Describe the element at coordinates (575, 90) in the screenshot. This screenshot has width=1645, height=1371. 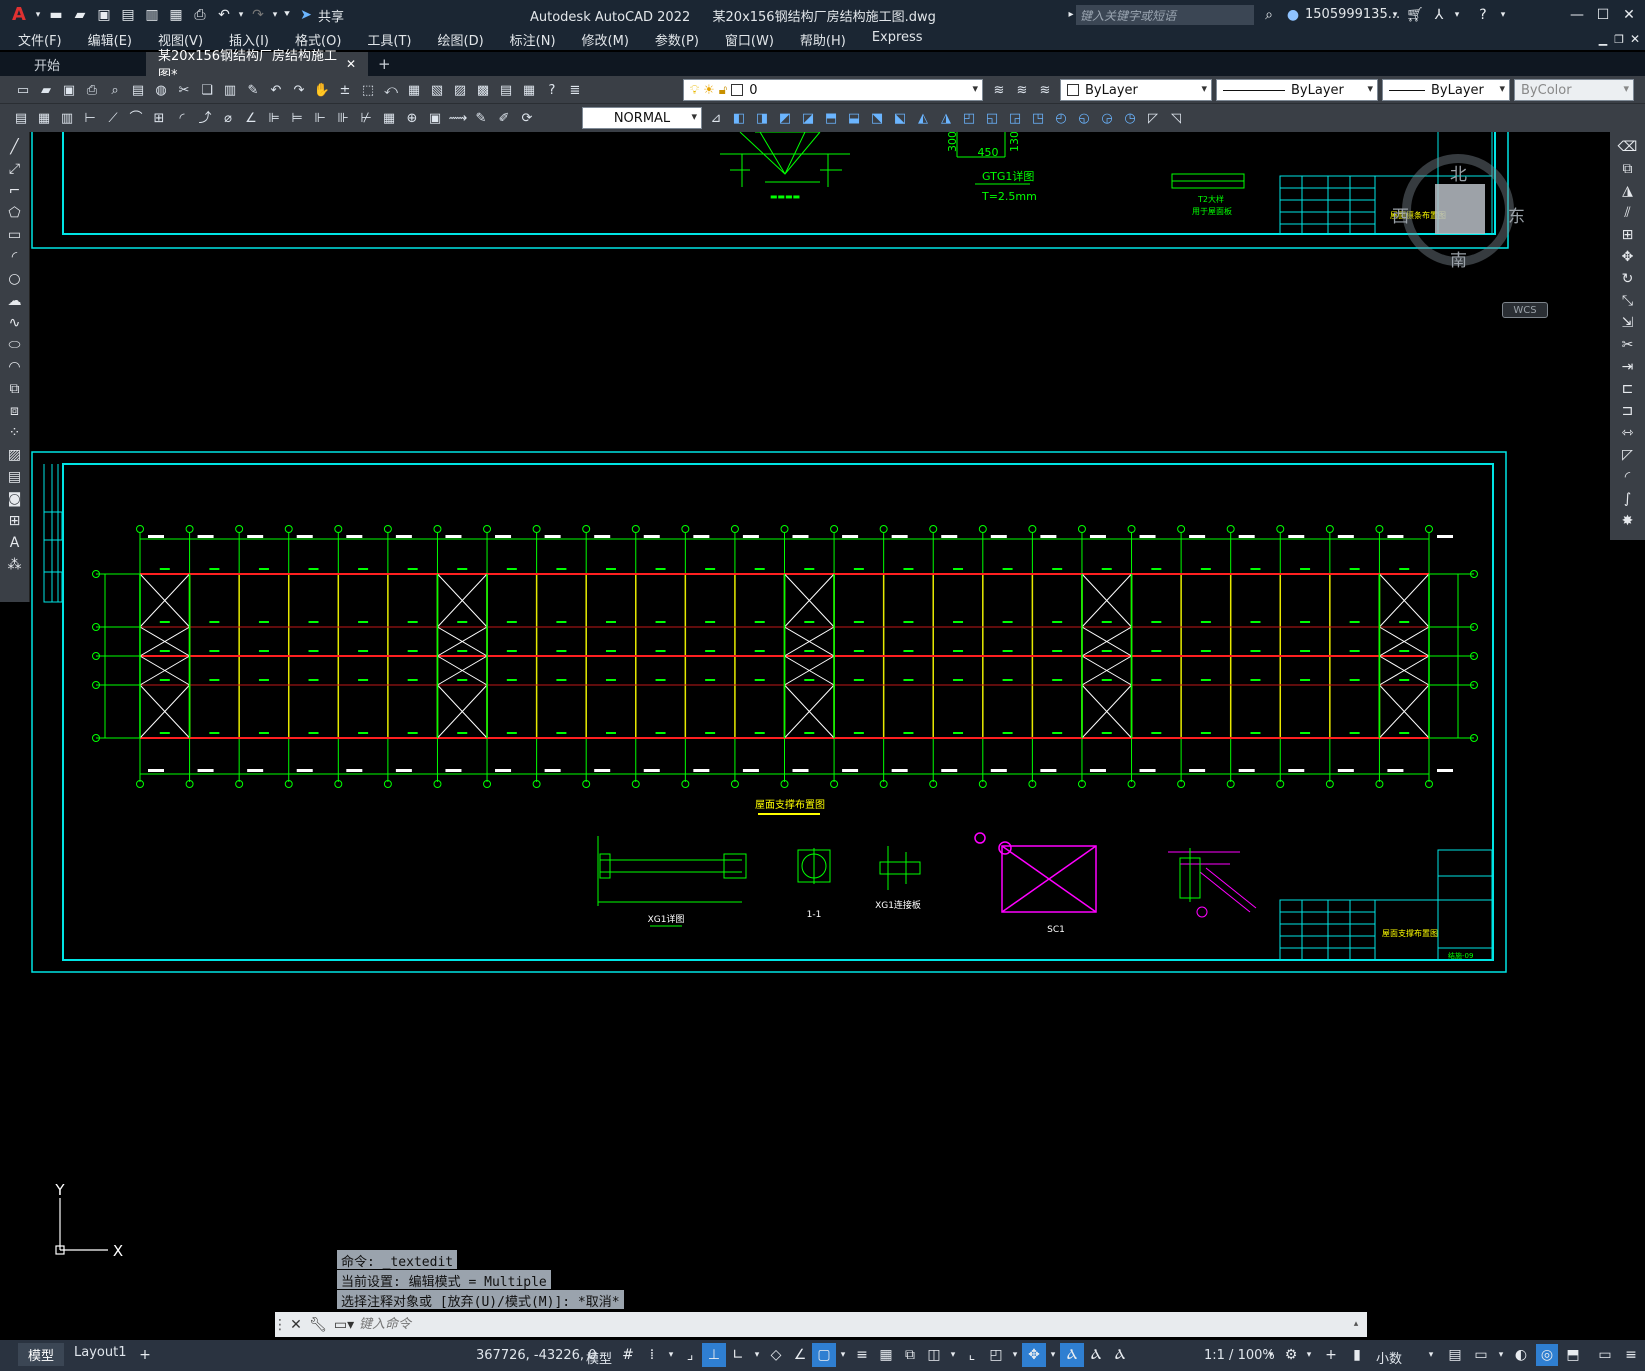
I see `layer-properties-icon: ≣` at that location.